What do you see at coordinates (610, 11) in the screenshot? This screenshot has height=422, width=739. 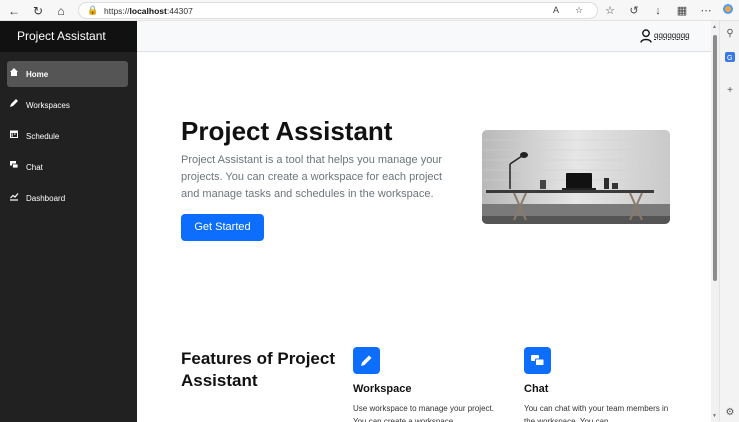 I see `favorites-icon: ☆` at bounding box center [610, 11].